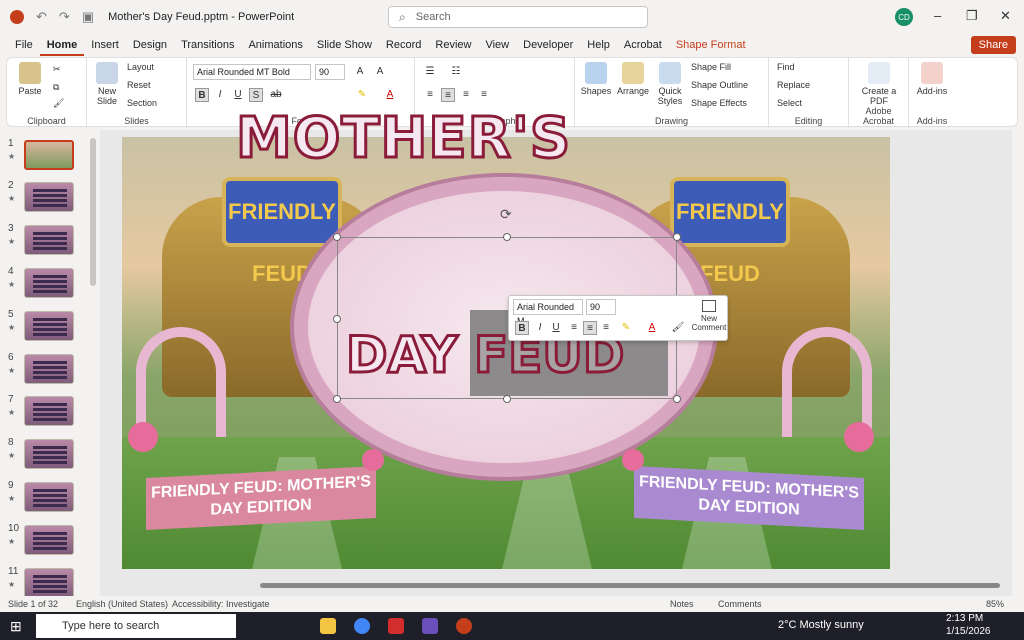 Image resolution: width=1024 pixels, height=640 pixels. I want to click on format-painter-icon: 🖌, so click(58, 103).